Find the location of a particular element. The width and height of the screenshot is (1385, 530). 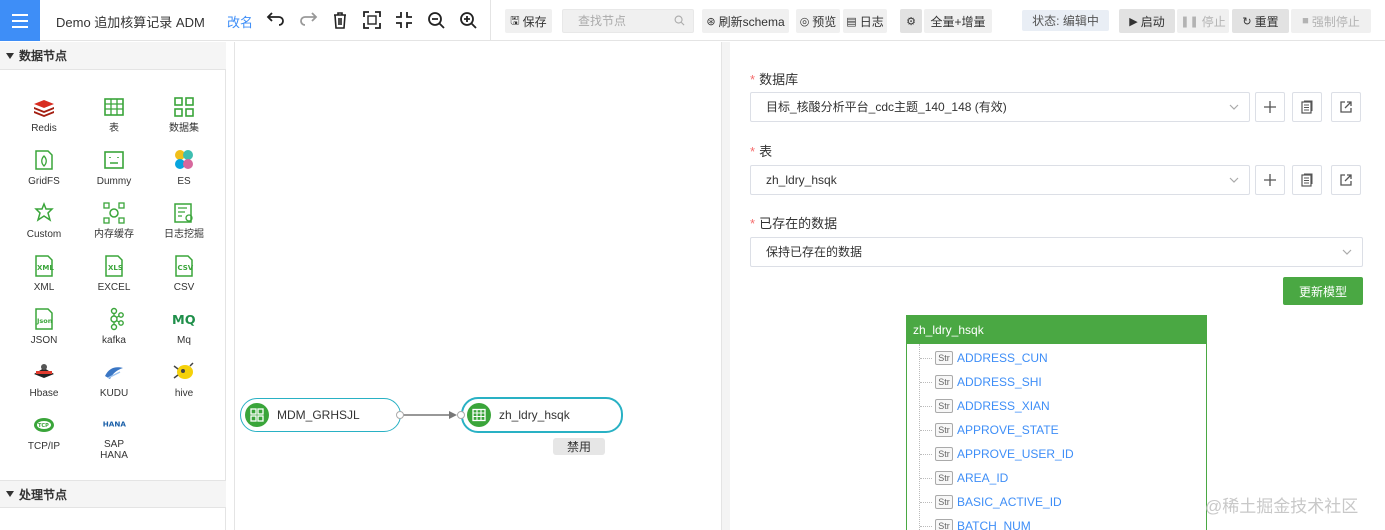

palette-node-xml: XML XML is located at coordinates (44, 275).